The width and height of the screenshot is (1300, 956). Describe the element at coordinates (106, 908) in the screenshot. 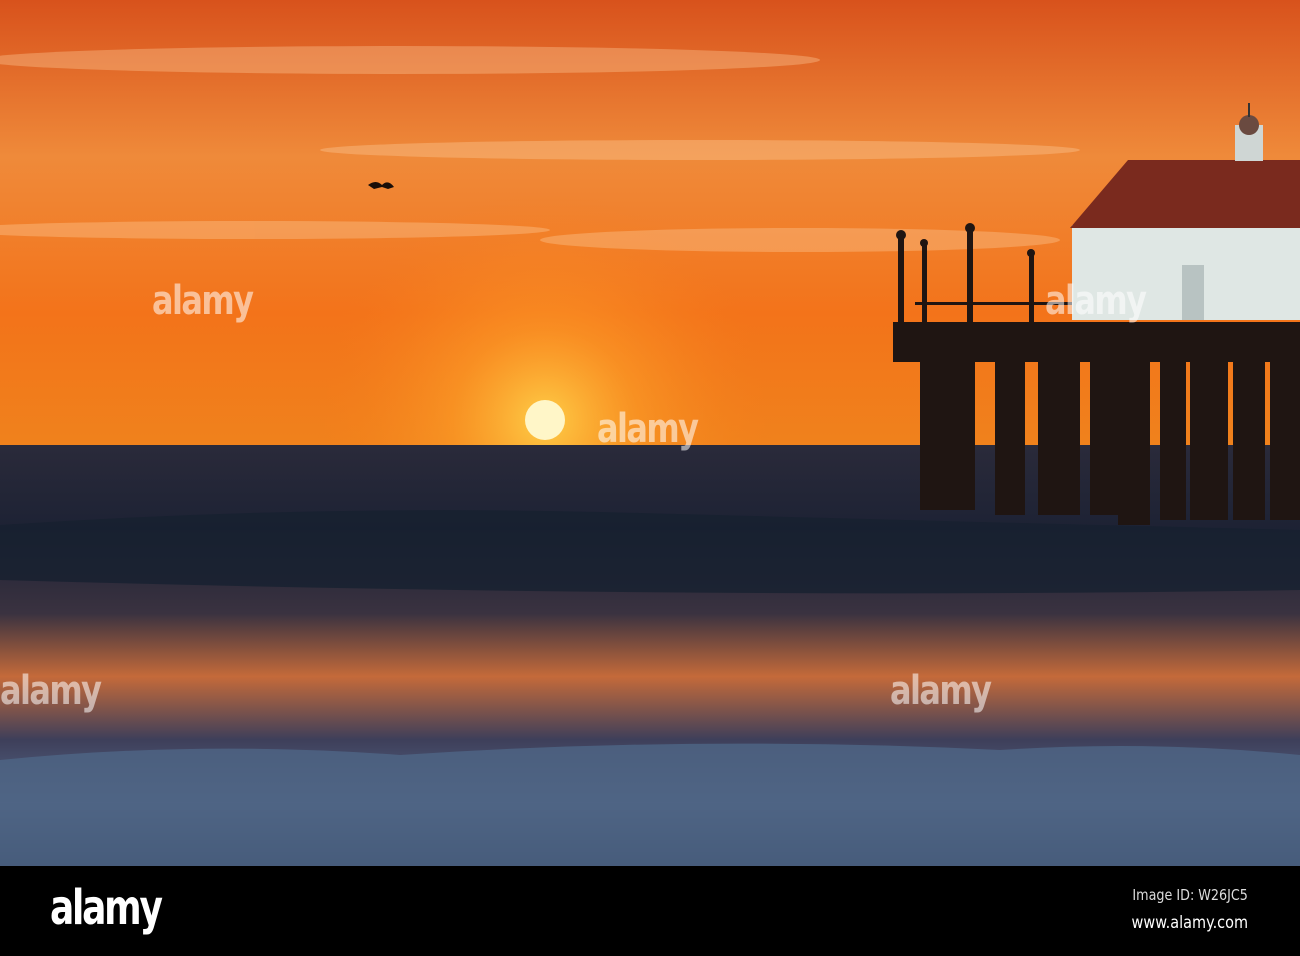

I see `alamy-logo: alamy` at that location.